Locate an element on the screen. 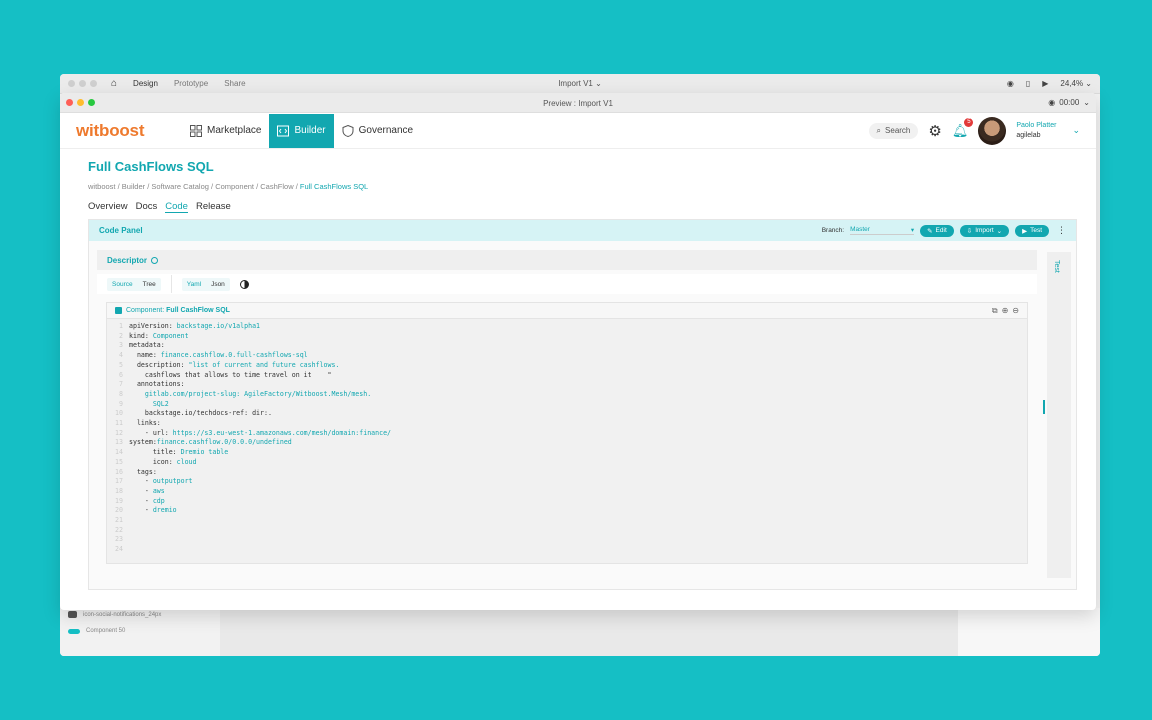 The height and width of the screenshot is (720, 1152). gear-icon: ⚙ is located at coordinates (934, 131).